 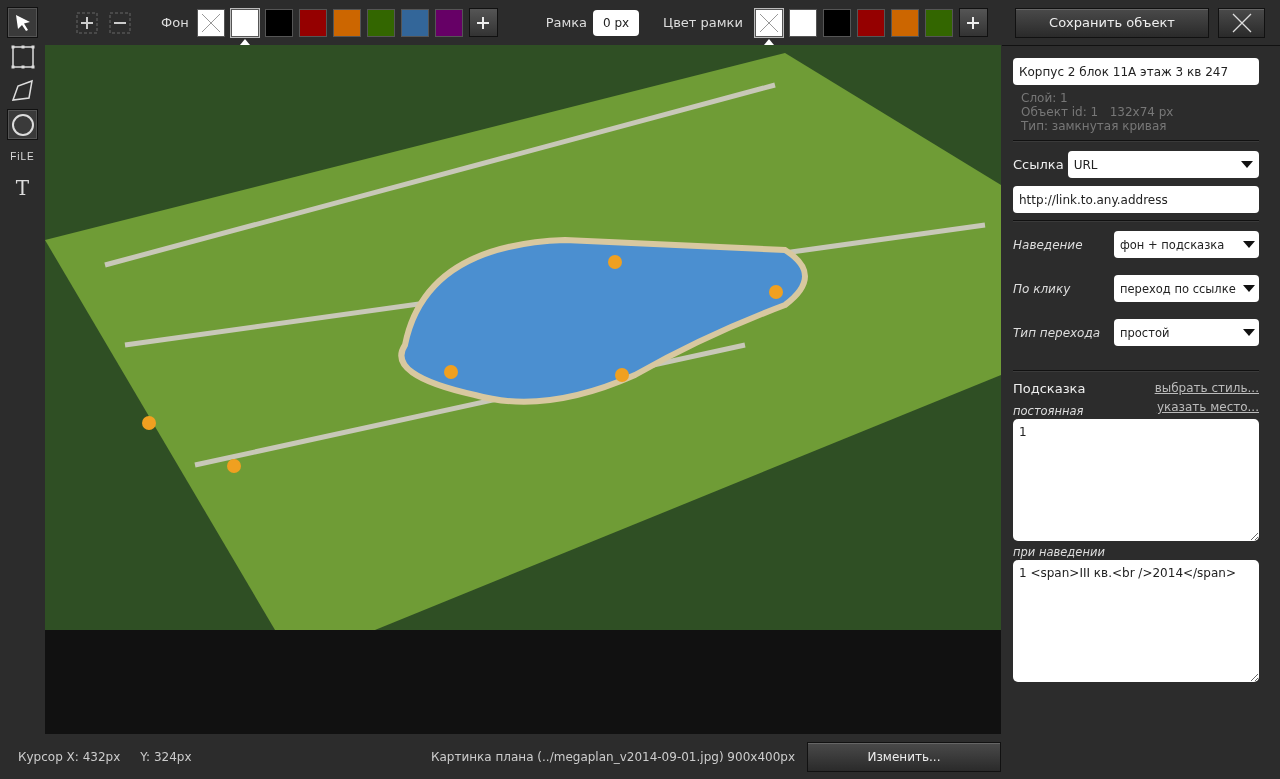 I want to click on cursor-x-text: Курсор X: 432px, so click(x=69, y=756).